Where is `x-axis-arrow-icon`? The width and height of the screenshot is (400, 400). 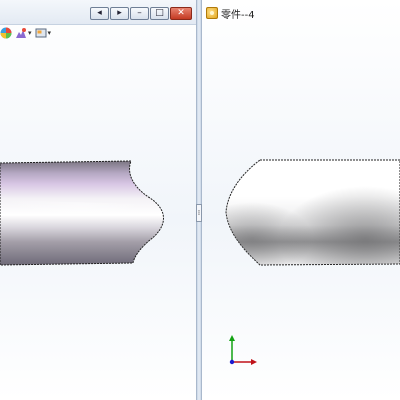
x-axis-arrow-icon is located at coordinates (254, 362).